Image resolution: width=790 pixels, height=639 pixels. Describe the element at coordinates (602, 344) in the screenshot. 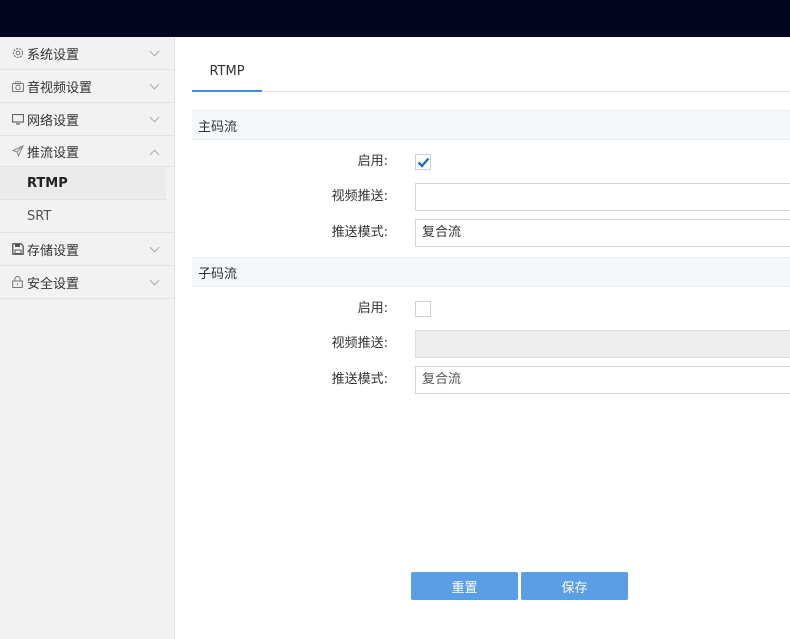

I see `sub-stream-push-input` at that location.